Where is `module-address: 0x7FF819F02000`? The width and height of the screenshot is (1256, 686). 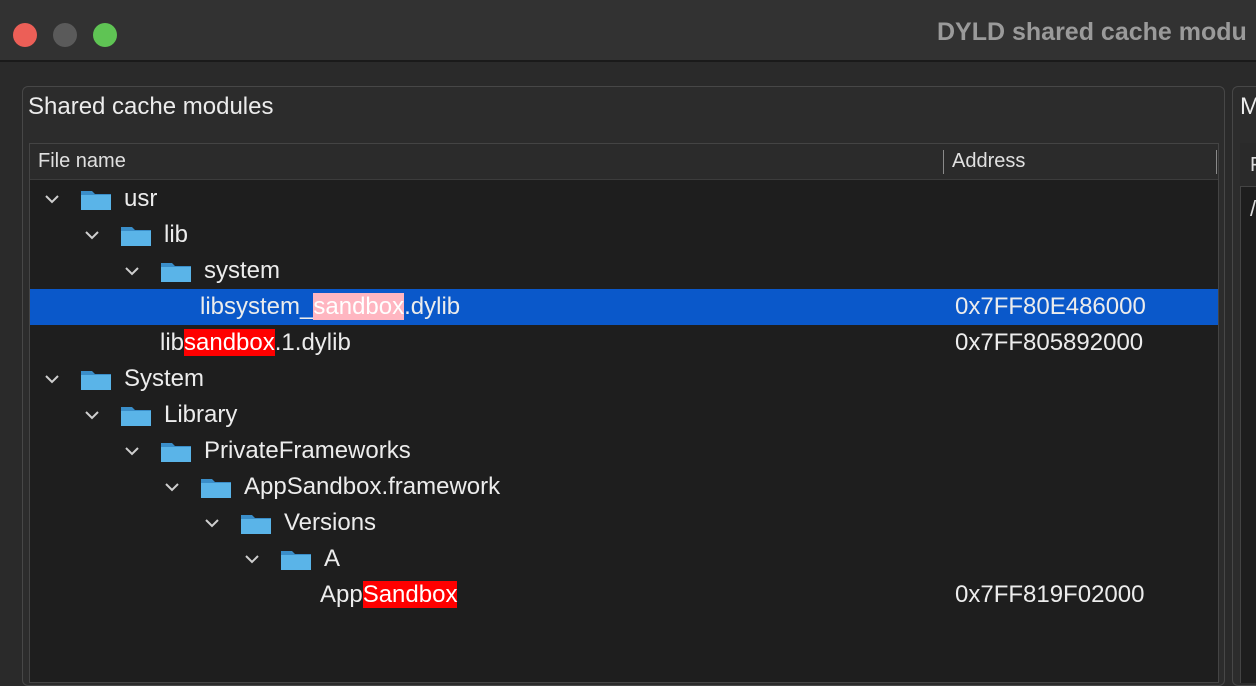 module-address: 0x7FF819F02000 is located at coordinates (1050, 594).